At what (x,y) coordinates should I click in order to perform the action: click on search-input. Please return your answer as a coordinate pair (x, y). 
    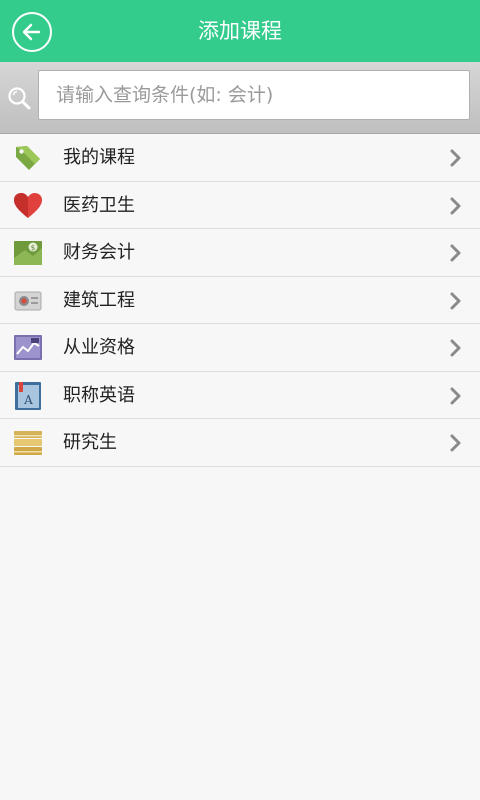
    Looking at the image, I should click on (254, 95).